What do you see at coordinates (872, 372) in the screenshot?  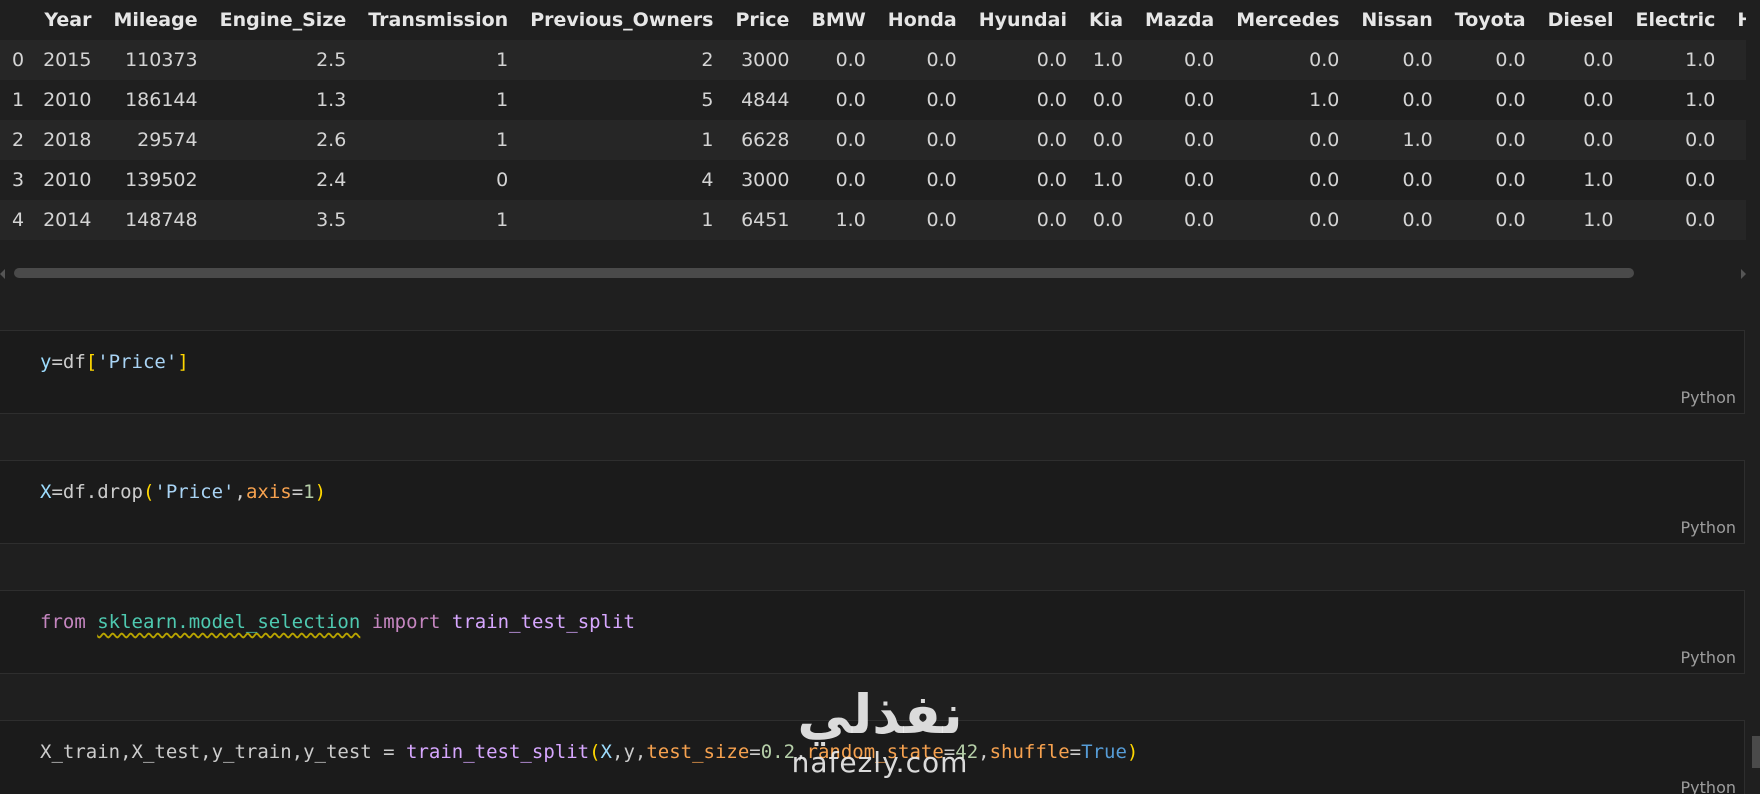 I see `code-cell-1: y=df['Price'] Python` at bounding box center [872, 372].